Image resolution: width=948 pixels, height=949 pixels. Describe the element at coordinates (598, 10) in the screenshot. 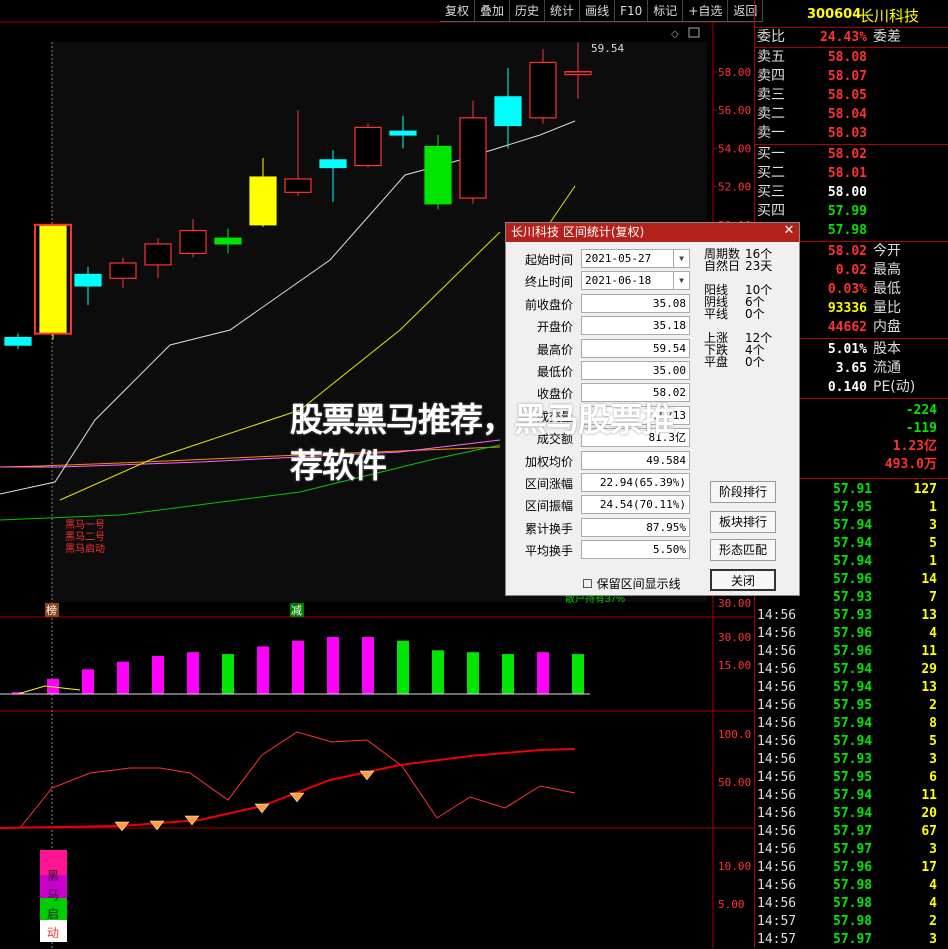

I see `toolbar-button: 画线` at that location.